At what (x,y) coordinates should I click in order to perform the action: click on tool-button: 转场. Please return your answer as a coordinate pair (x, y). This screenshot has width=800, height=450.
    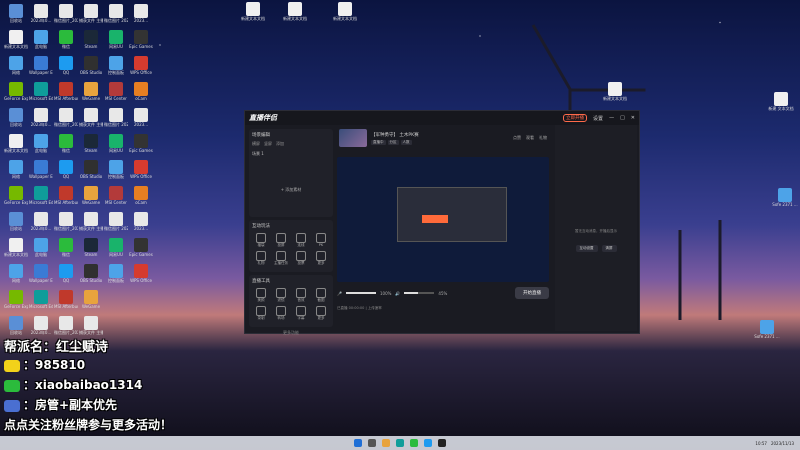
    Looking at the image, I should click on (281, 313).